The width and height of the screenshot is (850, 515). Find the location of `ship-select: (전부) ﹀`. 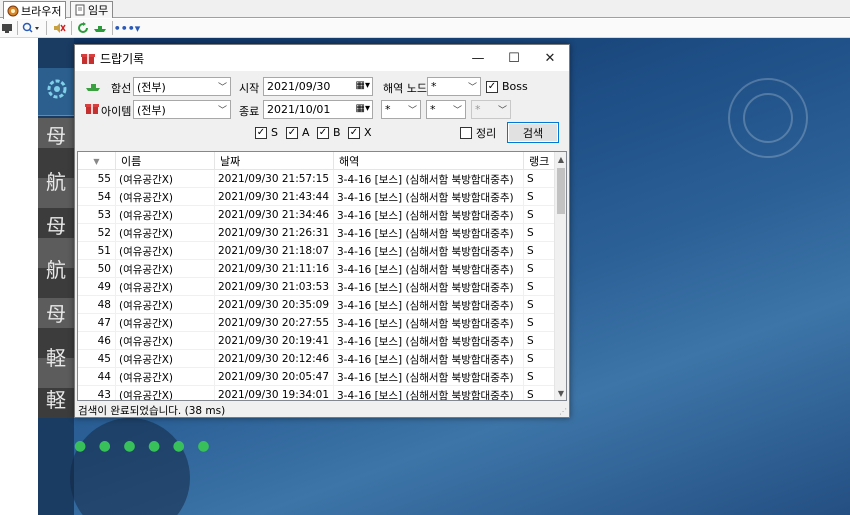

ship-select: (전부) ﹀ is located at coordinates (182, 86).